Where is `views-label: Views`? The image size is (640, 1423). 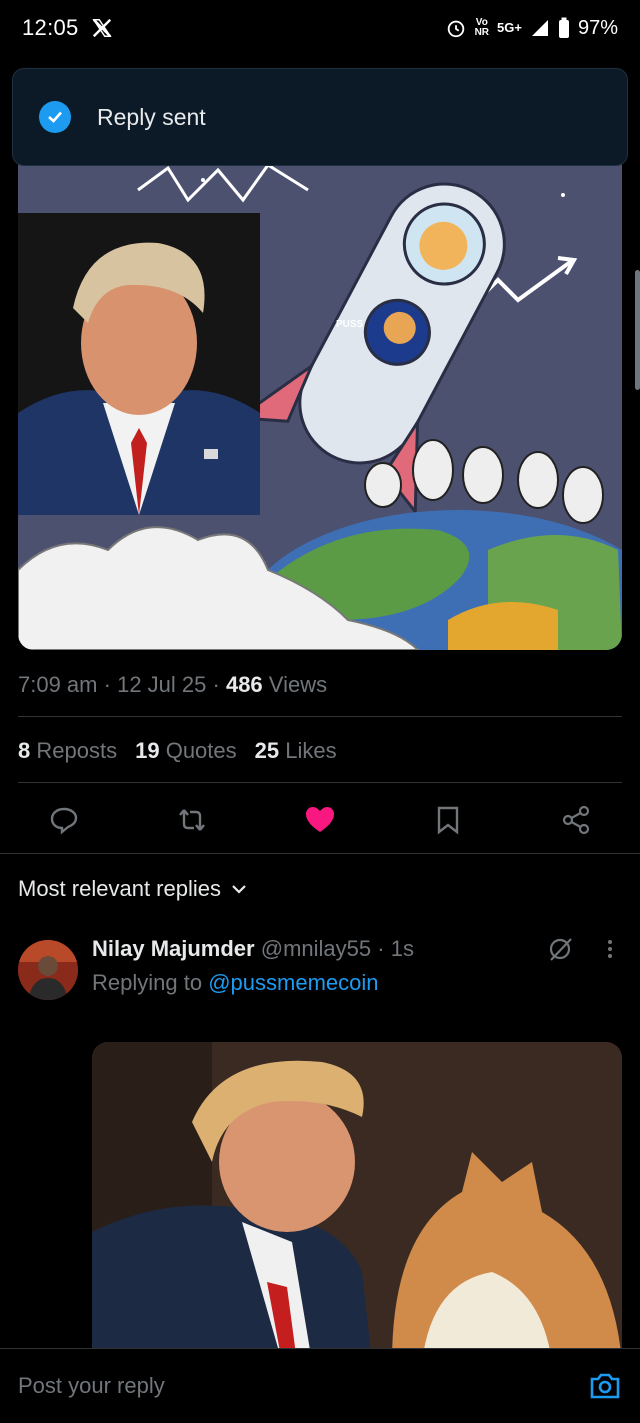
views-label: Views is located at coordinates (298, 684).